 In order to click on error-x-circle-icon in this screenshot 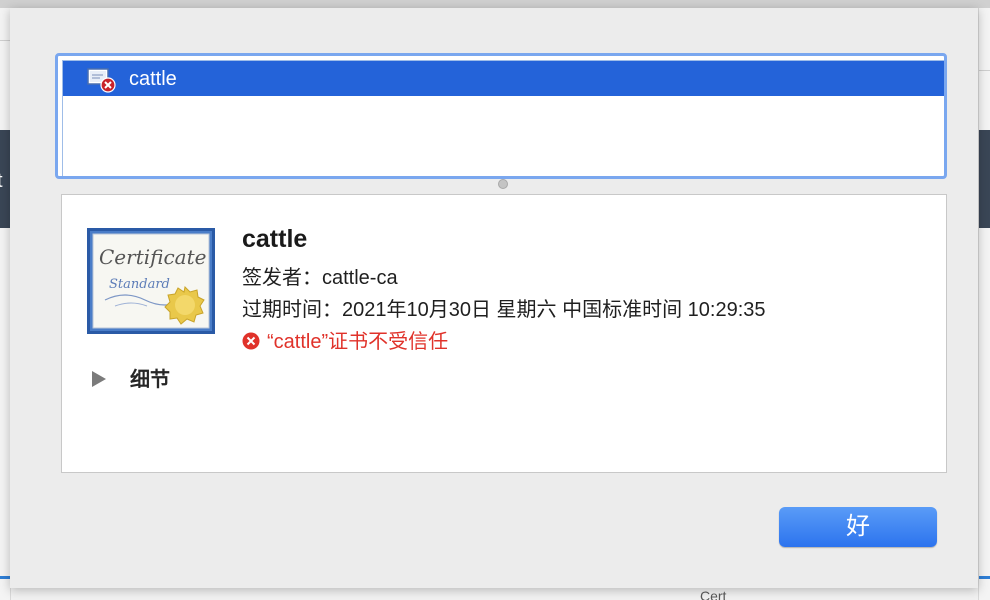, I will do `click(251, 341)`.